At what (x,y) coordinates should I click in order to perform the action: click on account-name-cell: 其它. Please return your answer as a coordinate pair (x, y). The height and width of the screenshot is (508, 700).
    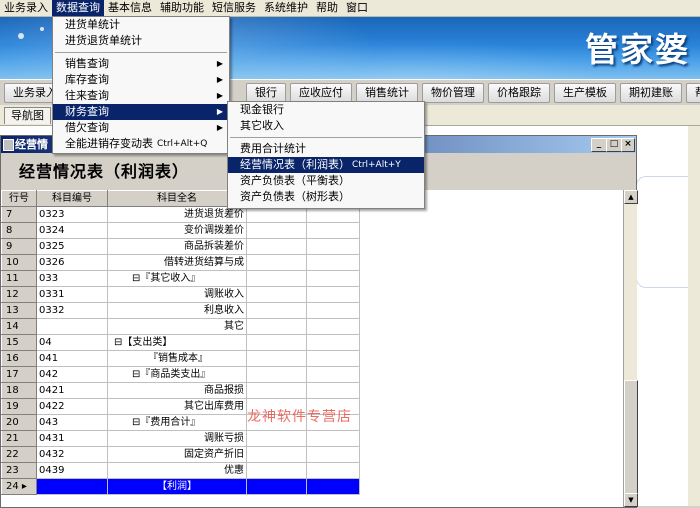
    Looking at the image, I should click on (177, 326).